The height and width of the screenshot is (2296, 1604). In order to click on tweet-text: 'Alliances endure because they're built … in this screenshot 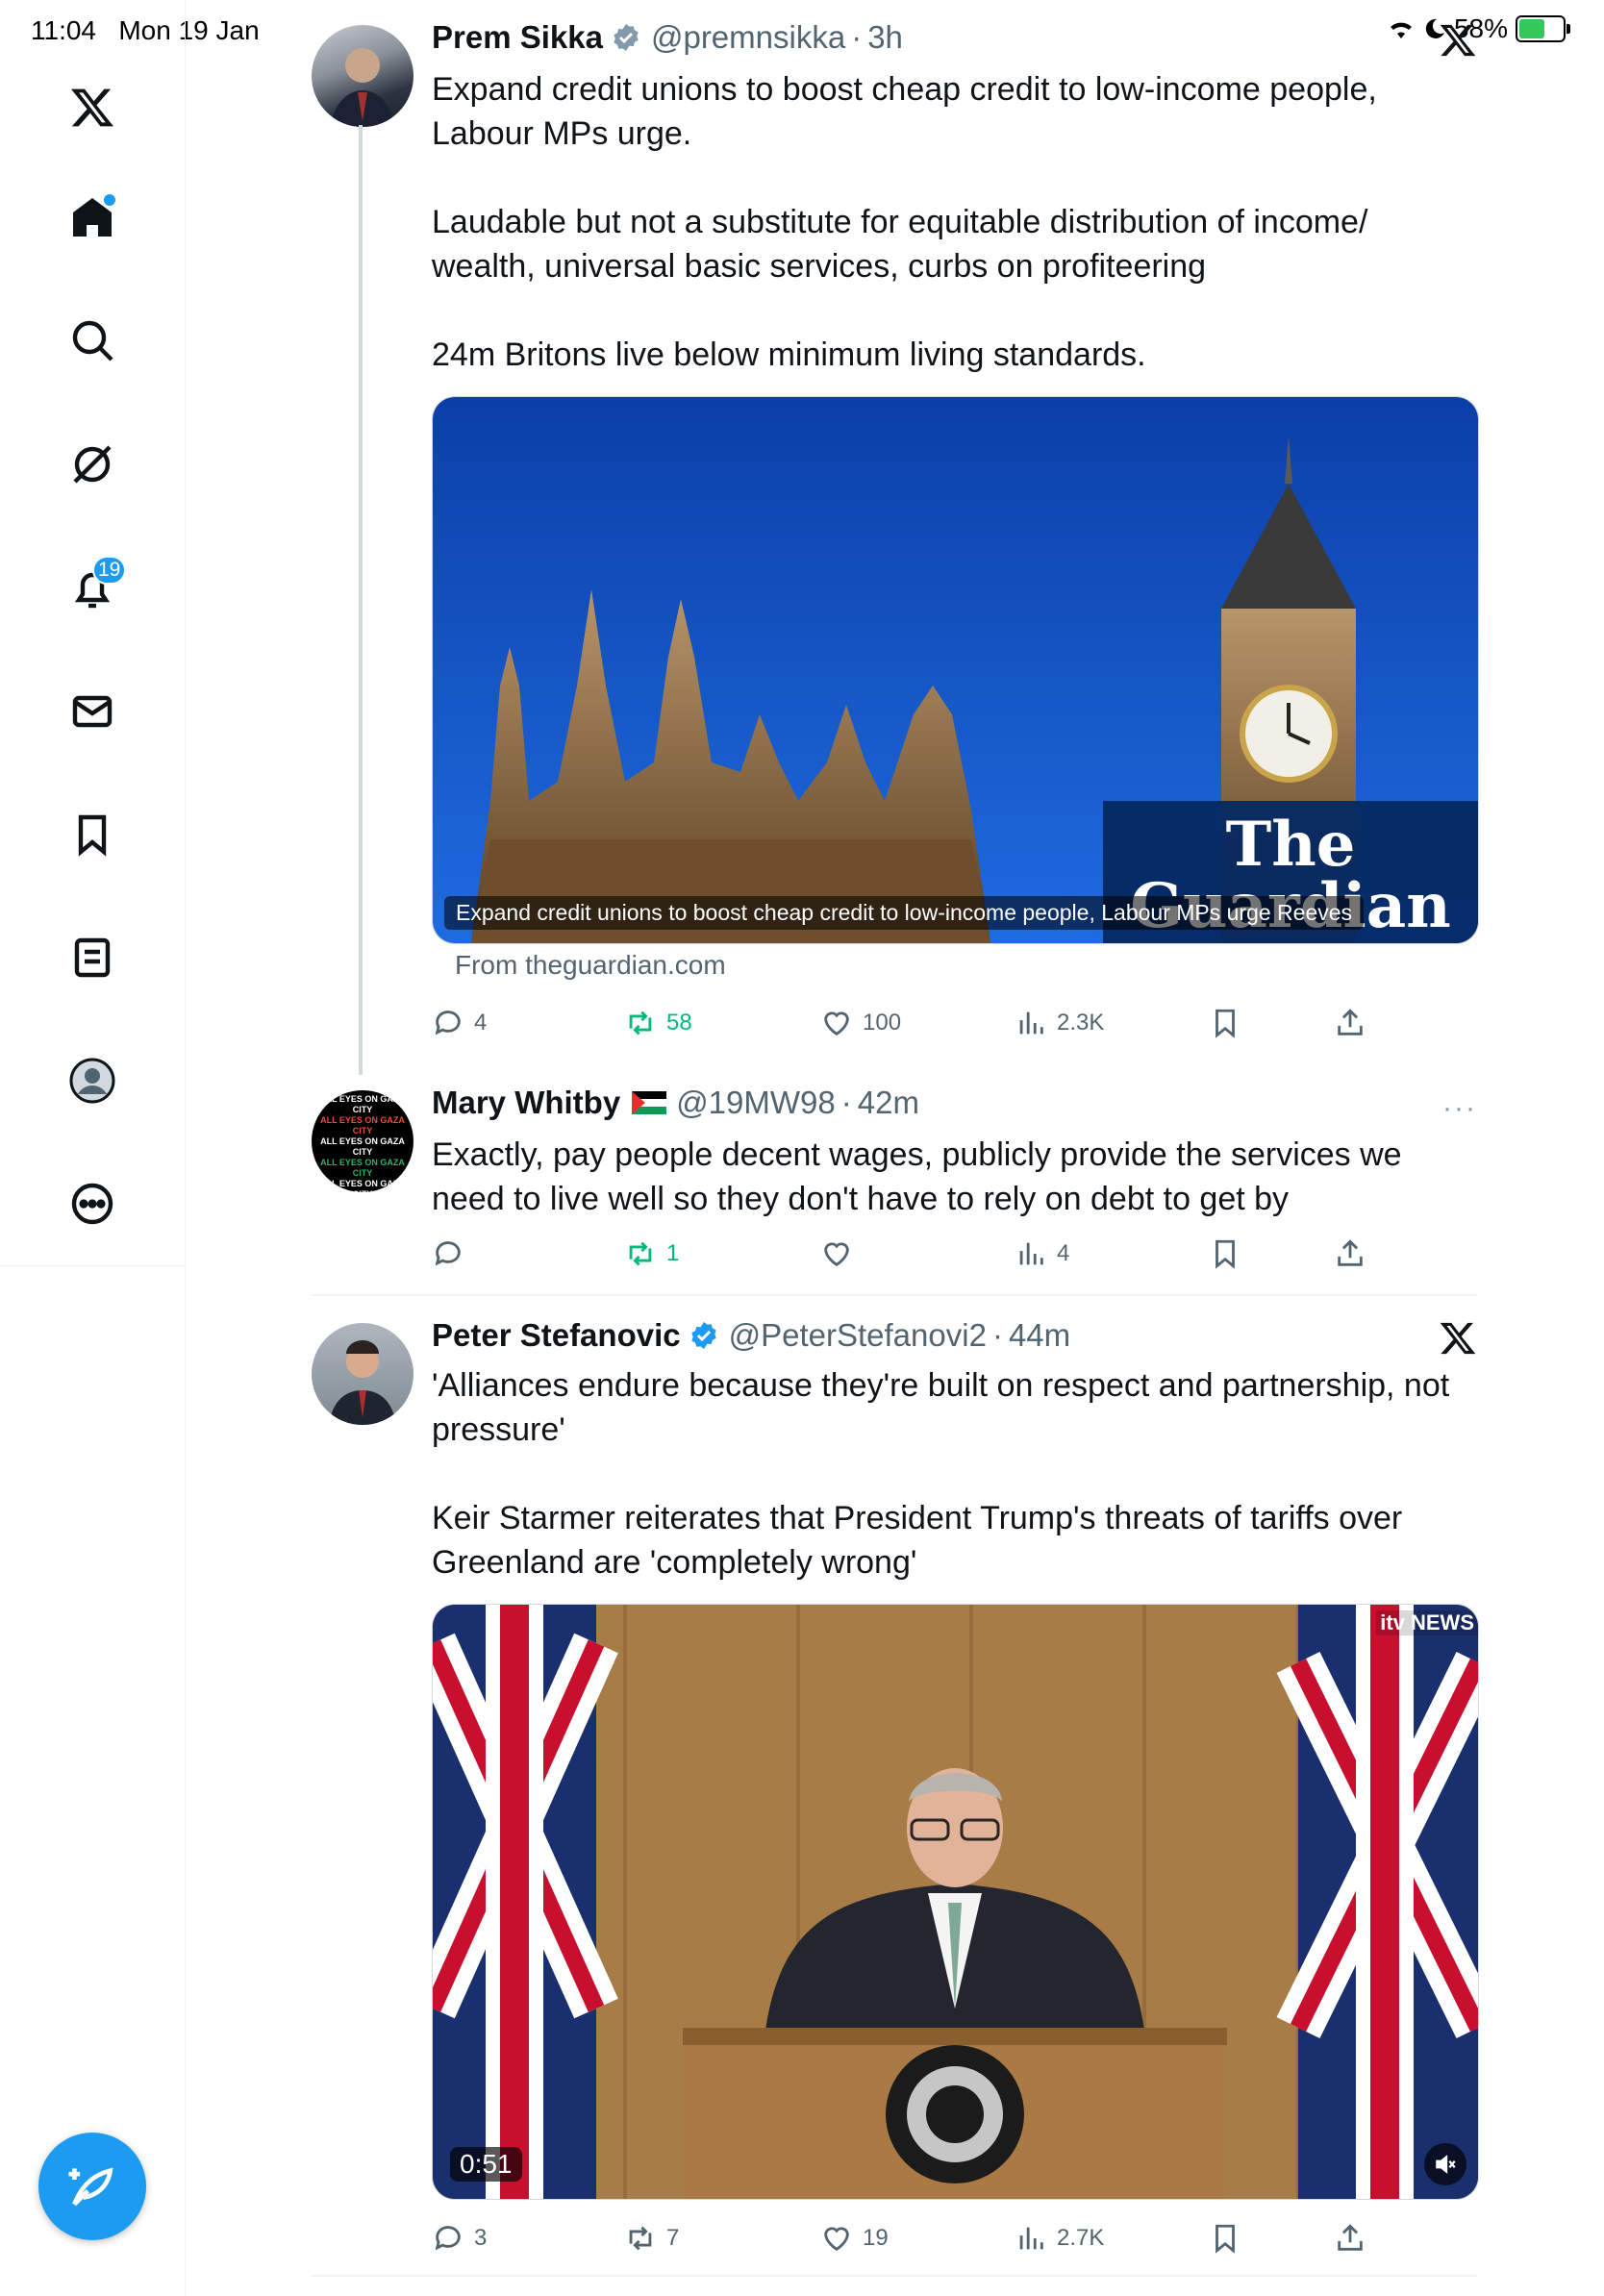, I will do `click(956, 1474)`.